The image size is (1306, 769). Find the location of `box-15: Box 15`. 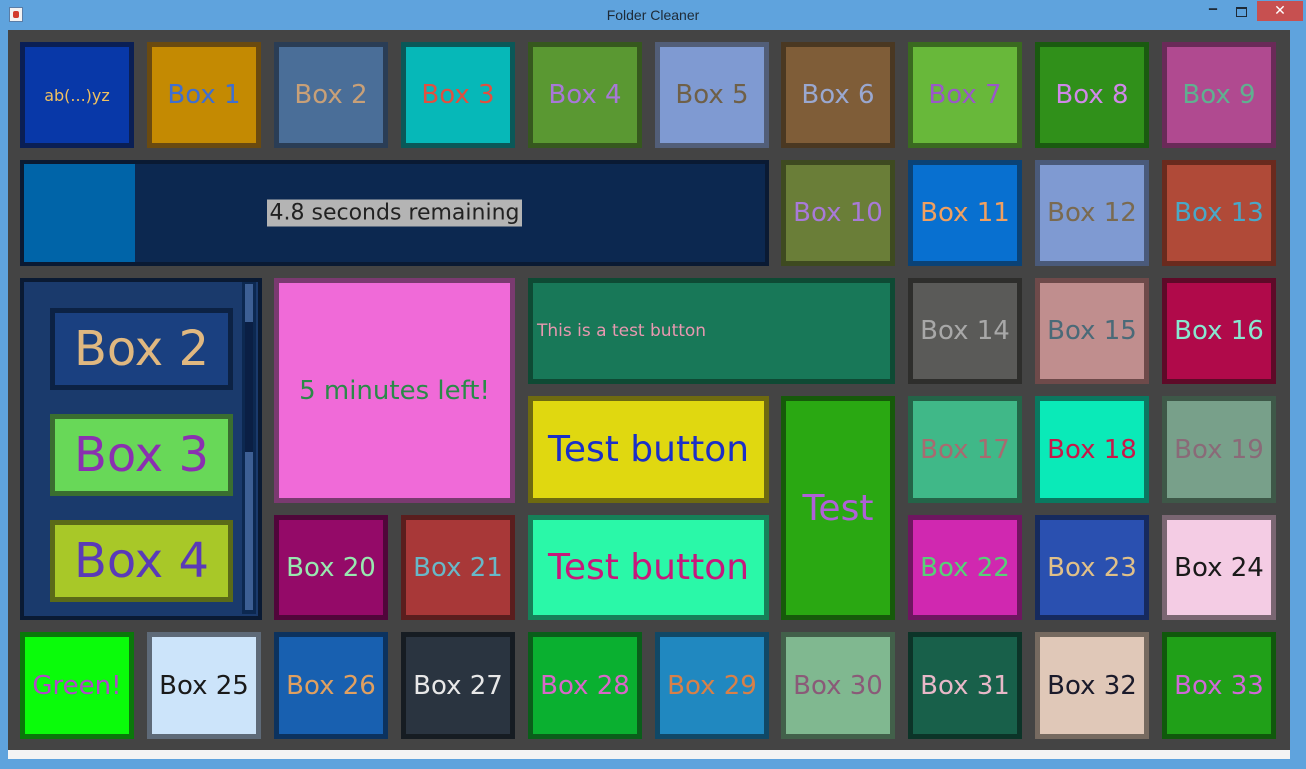

box-15: Box 15 is located at coordinates (1092, 331).